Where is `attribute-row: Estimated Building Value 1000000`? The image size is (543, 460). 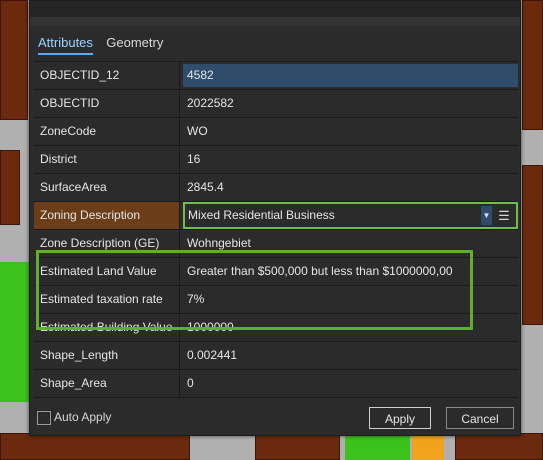
attribute-row: Estimated Building Value 1000000 is located at coordinates (276, 328).